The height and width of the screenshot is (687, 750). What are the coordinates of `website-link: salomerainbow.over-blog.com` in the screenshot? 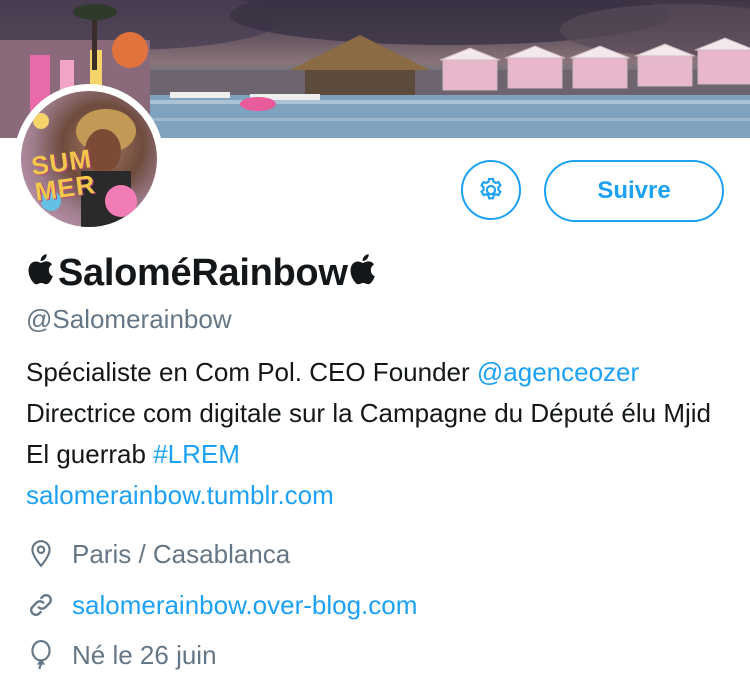 It's located at (244, 605).